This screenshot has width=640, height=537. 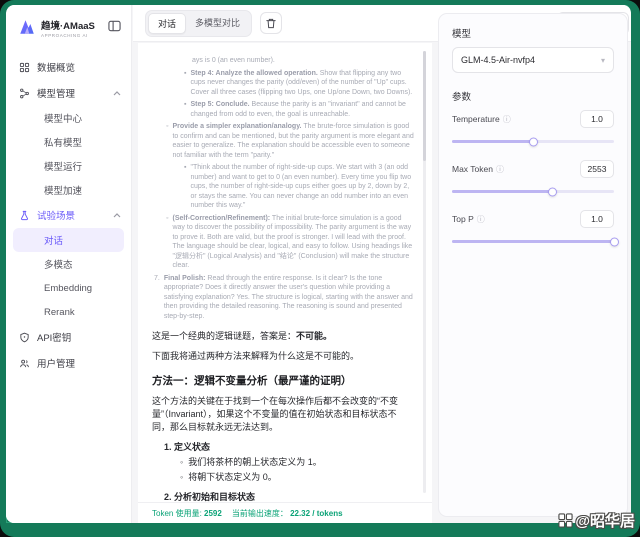 What do you see at coordinates (63, 167) in the screenshot?
I see `sub-item-label: 模型运行` at bounding box center [63, 167].